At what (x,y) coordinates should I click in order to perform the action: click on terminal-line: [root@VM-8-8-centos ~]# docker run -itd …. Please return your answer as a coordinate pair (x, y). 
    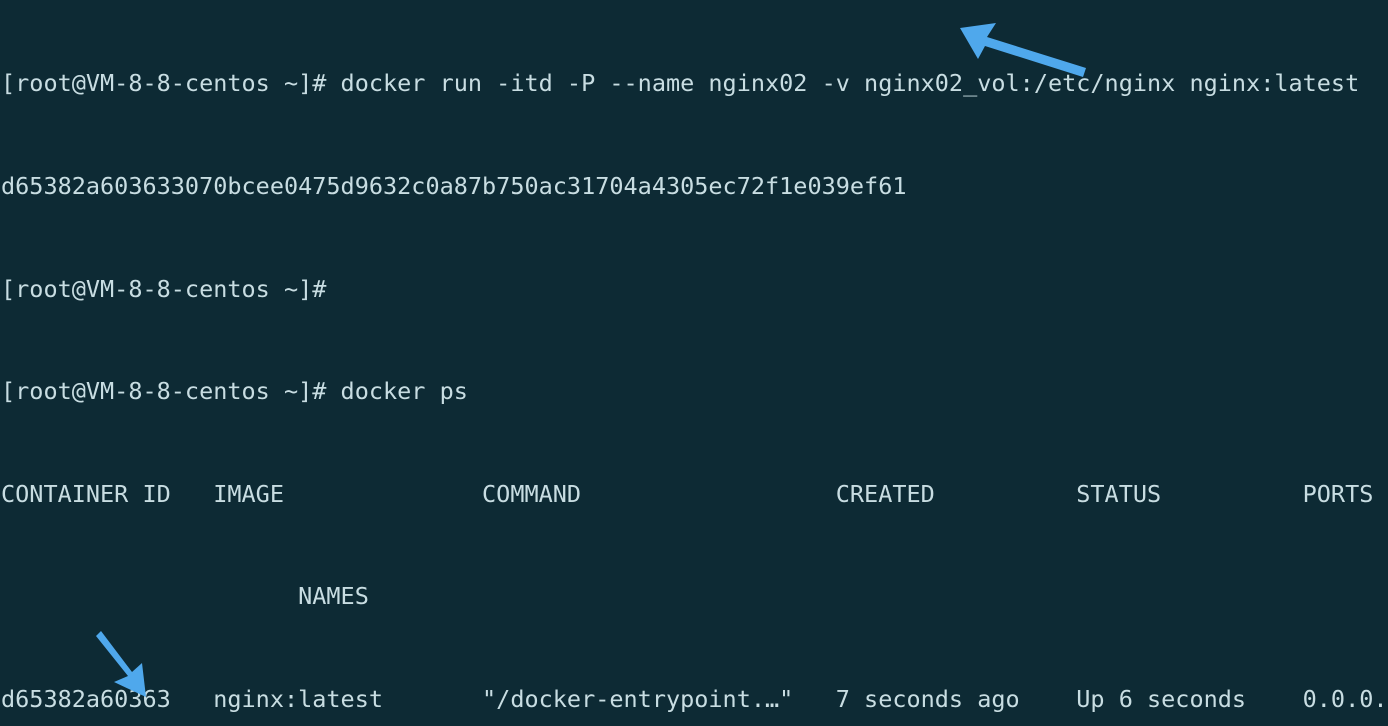
    Looking at the image, I should click on (680, 83).